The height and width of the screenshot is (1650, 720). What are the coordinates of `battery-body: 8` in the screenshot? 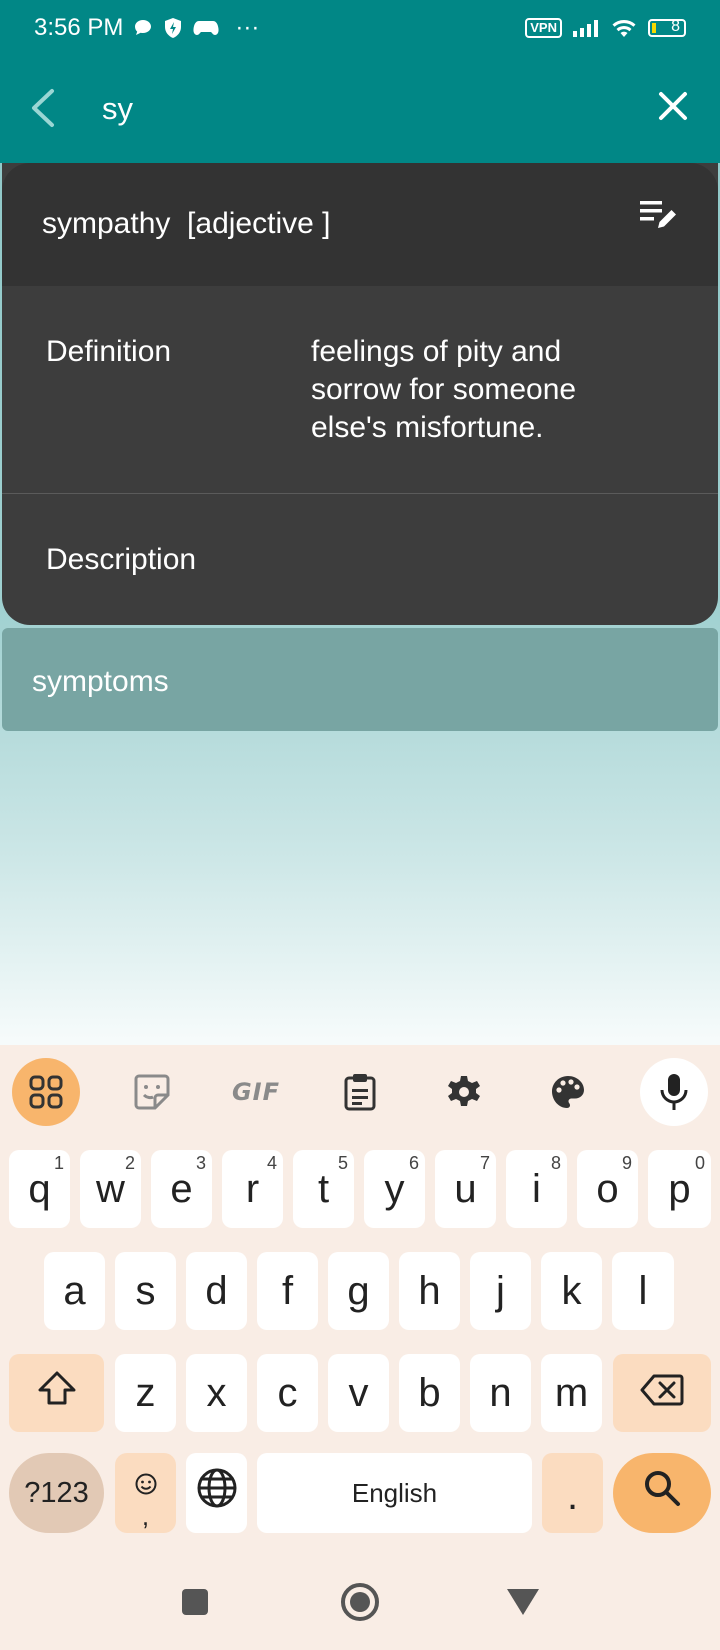 It's located at (667, 27).